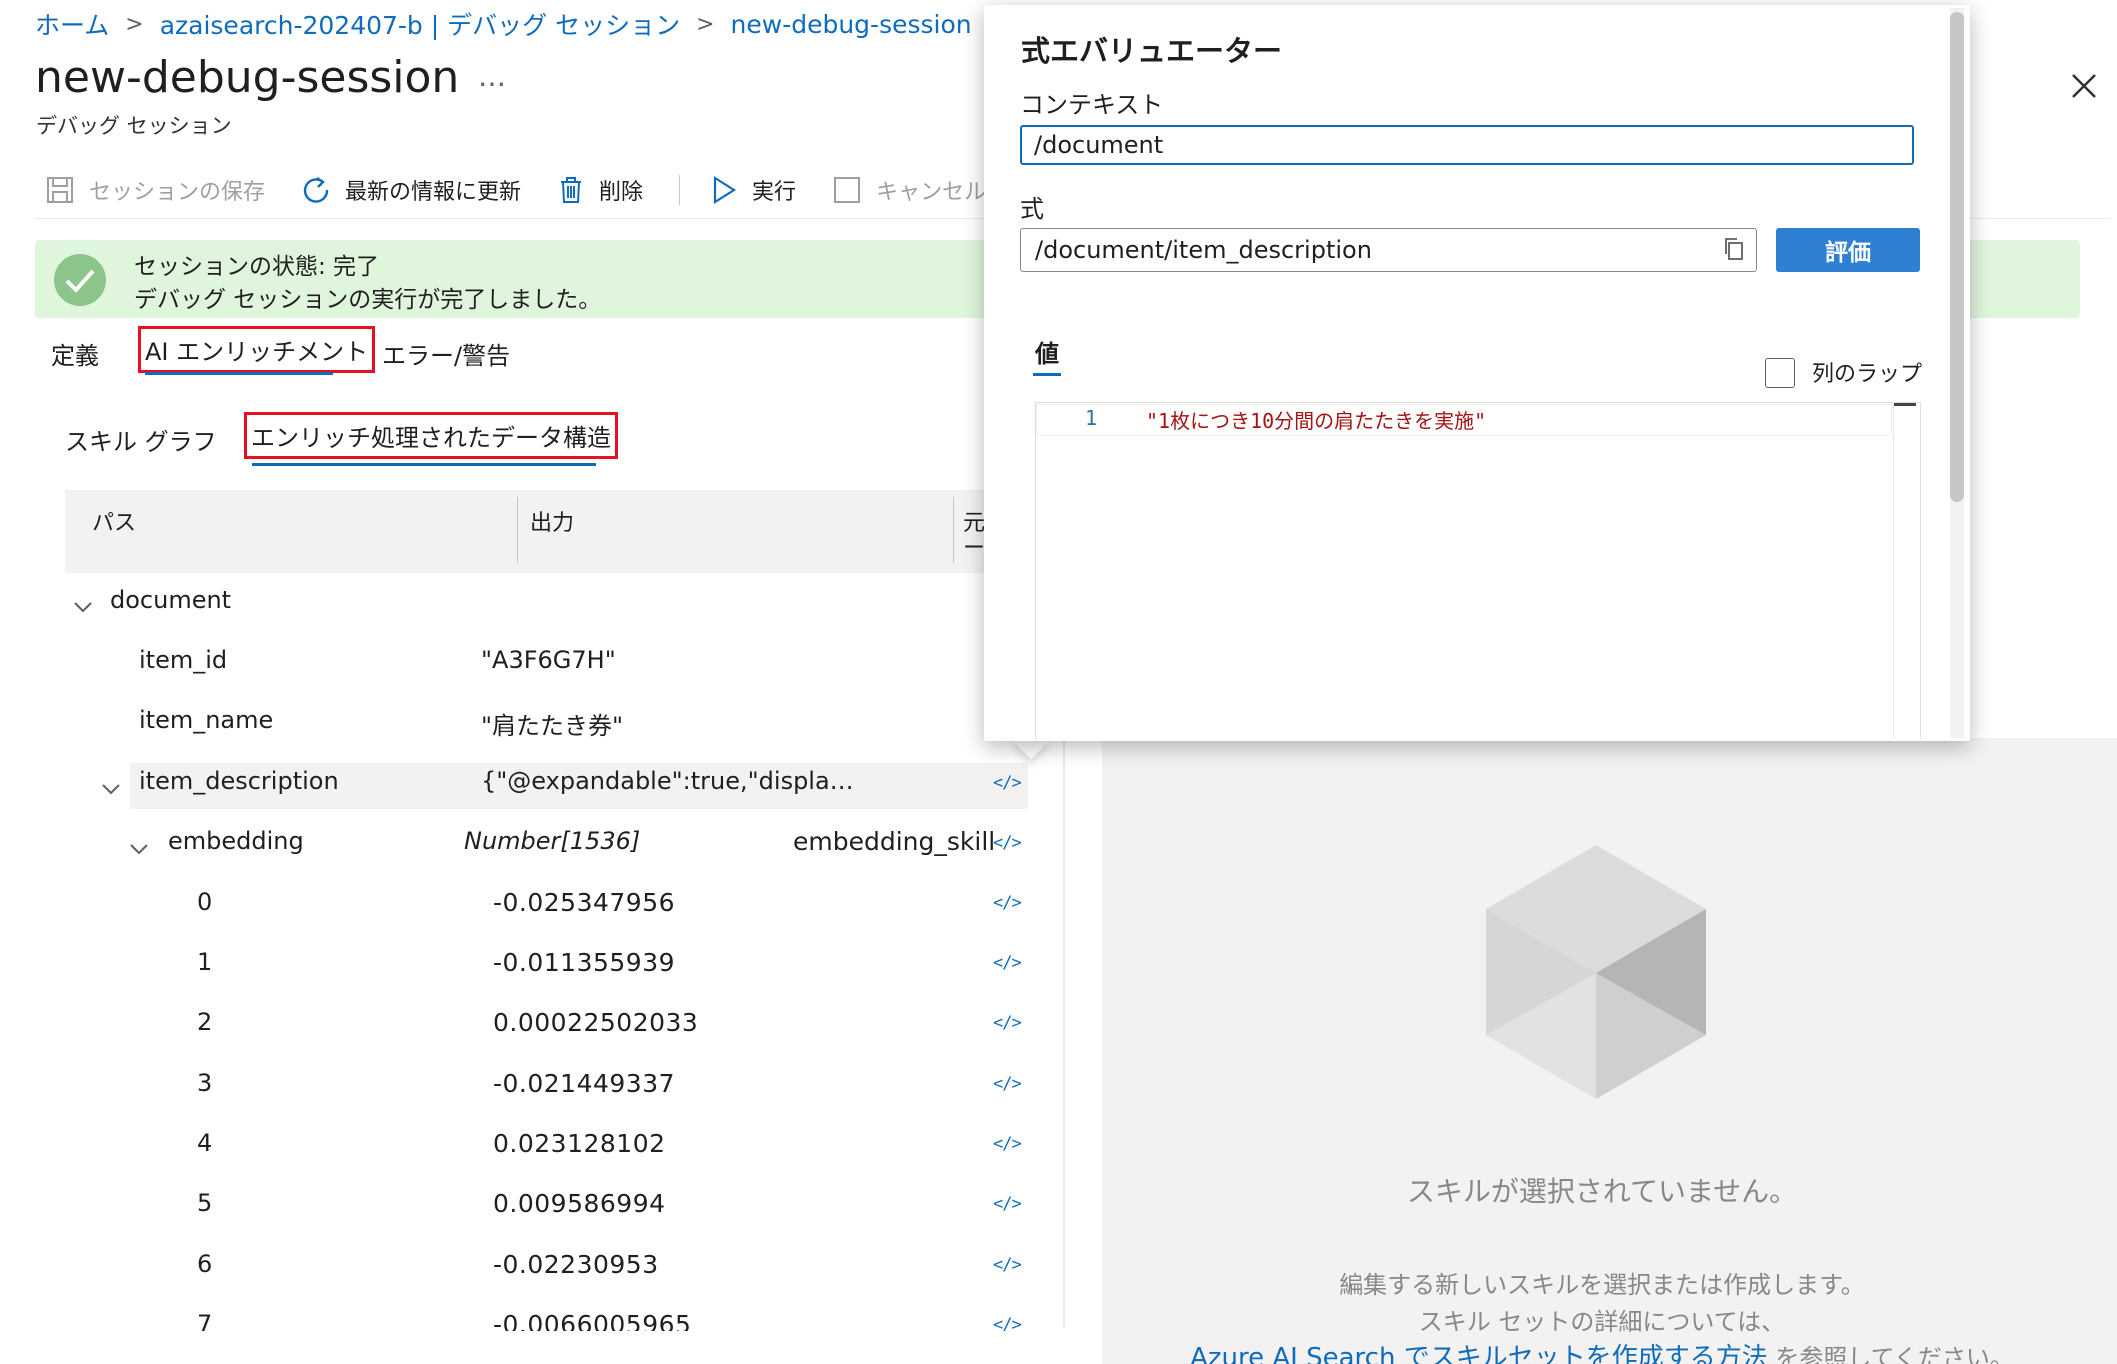  Describe the element at coordinates (1316, 421) in the screenshot. I see `code-value: "1枚につき10分間の肩たたきを実施"` at that location.